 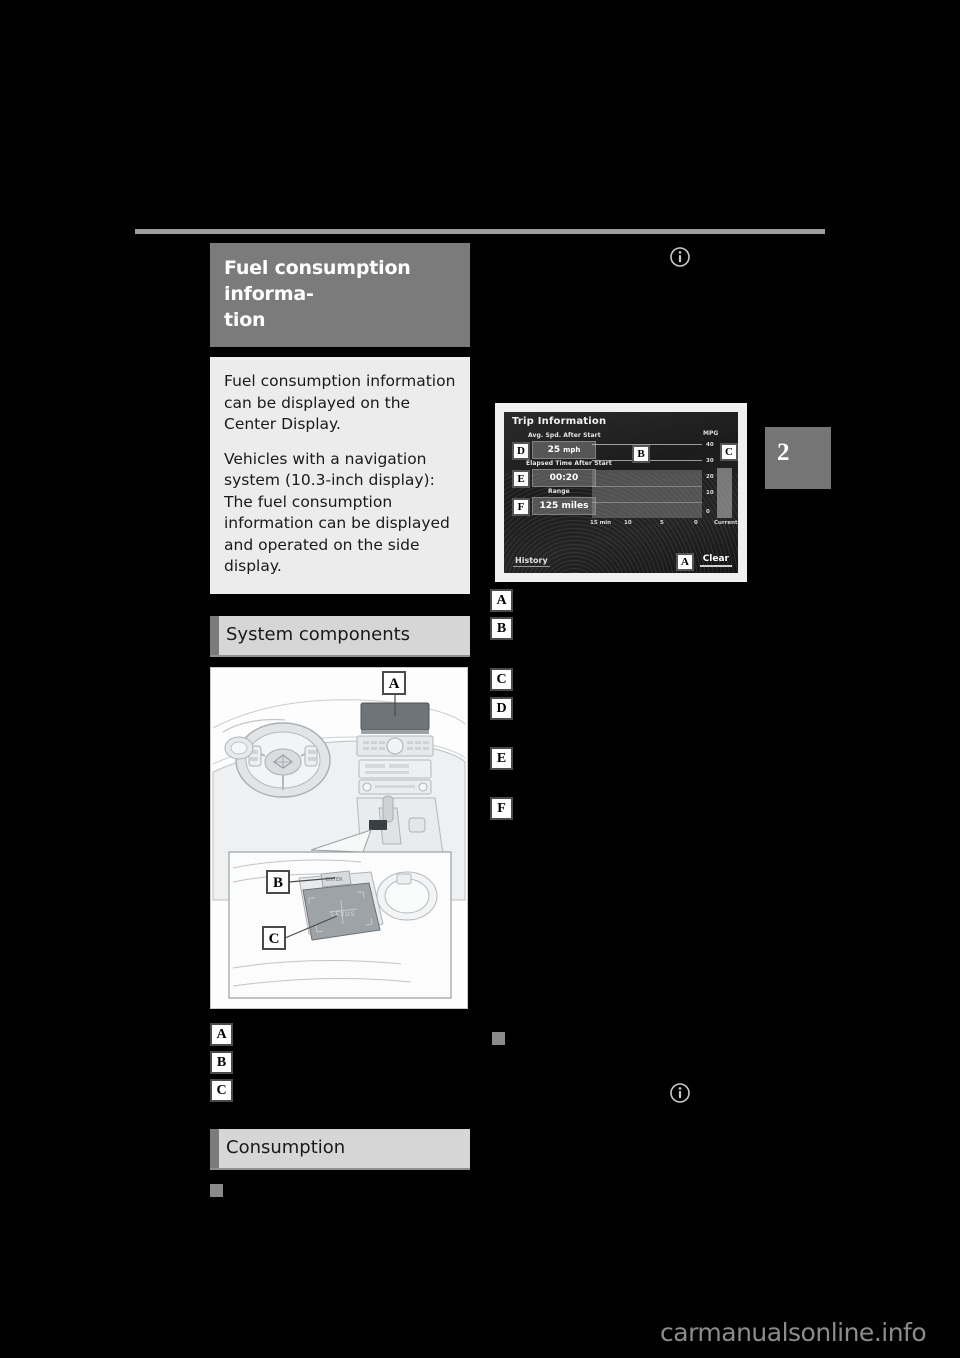 I want to click on square-bullet-icon-right, so click(x=498, y=1038).